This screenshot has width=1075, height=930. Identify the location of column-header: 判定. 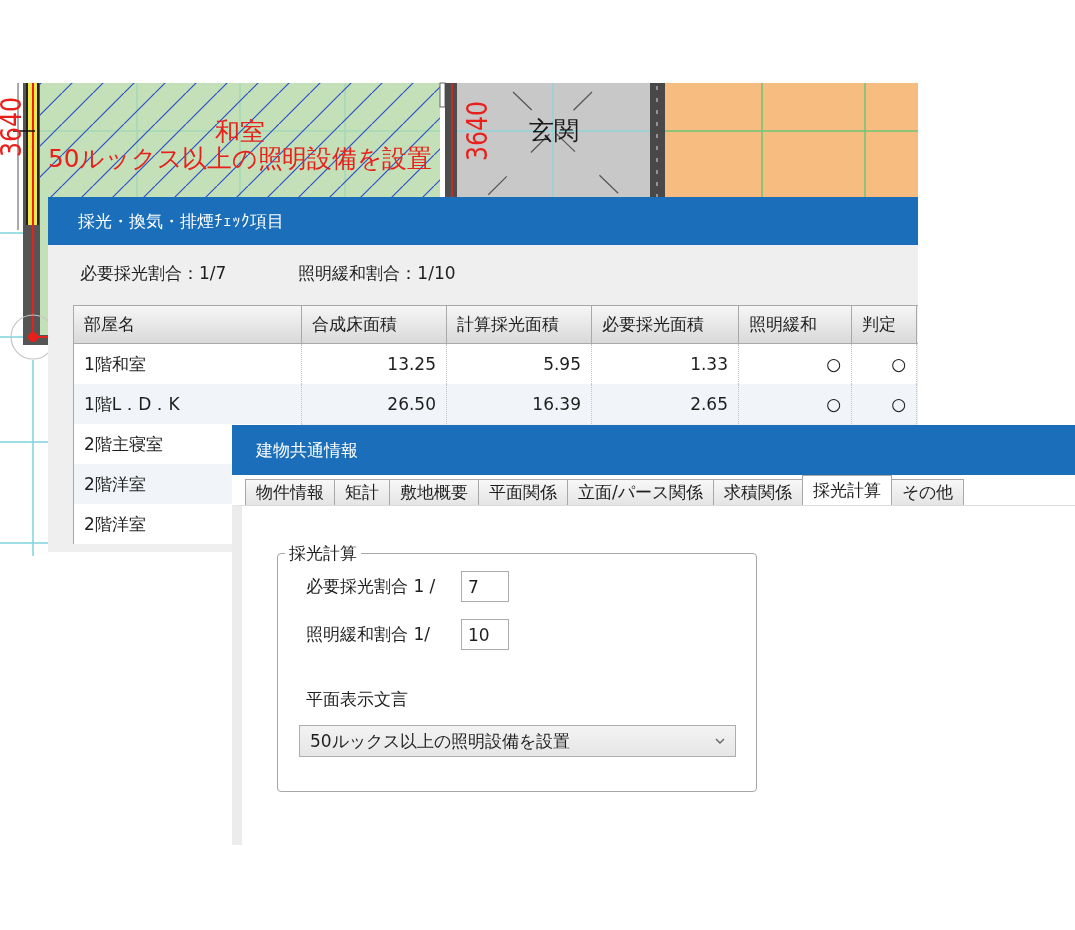
(884, 324).